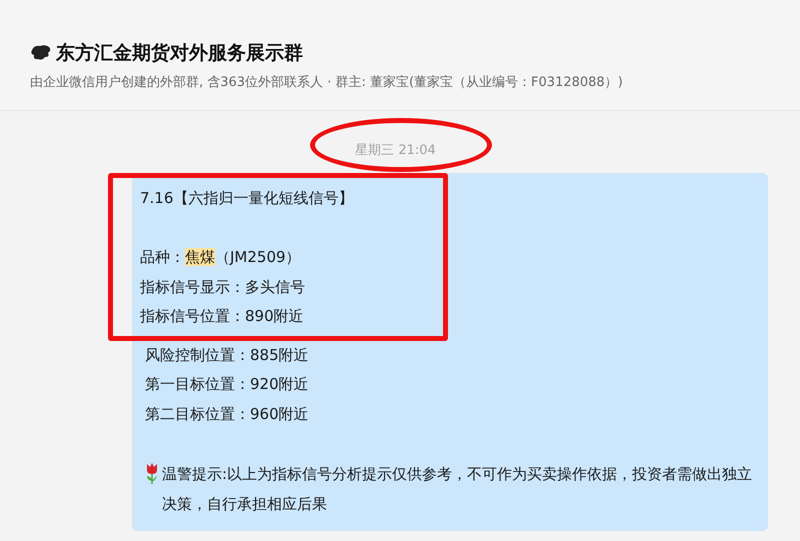 This screenshot has height=541, width=800. Describe the element at coordinates (395, 150) in the screenshot. I see `message-time: 星期三 21:04` at that location.